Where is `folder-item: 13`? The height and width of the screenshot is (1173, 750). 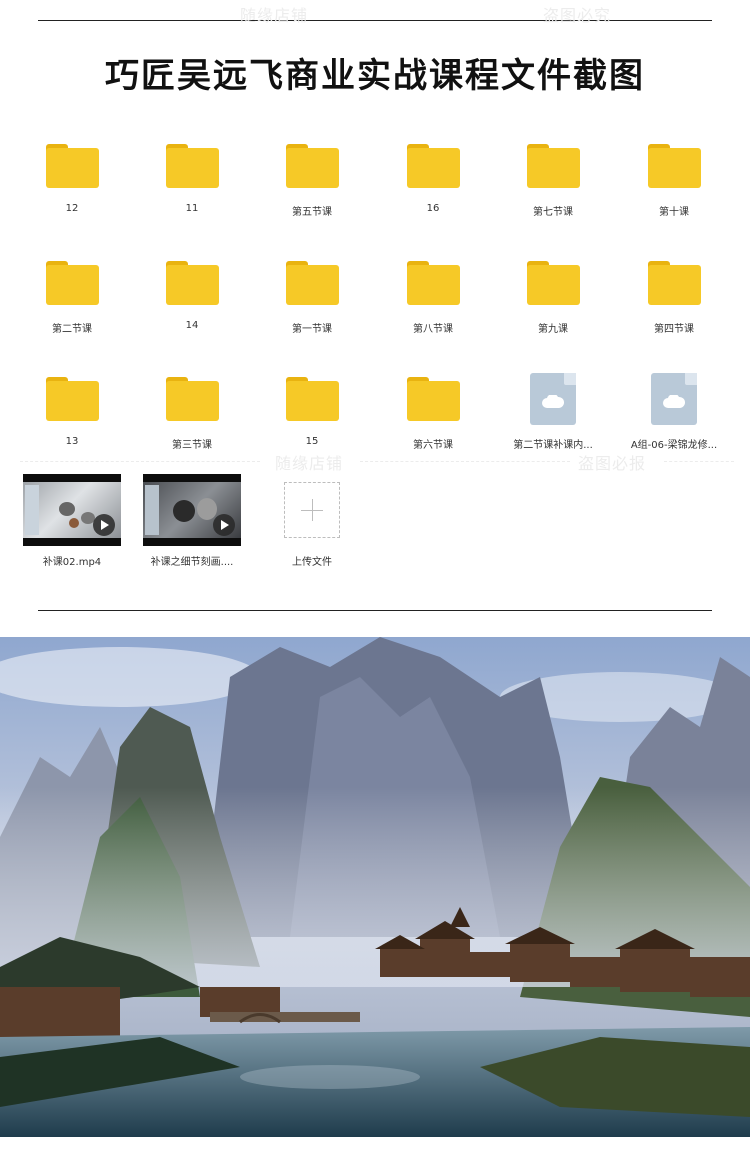
folder-item: 13 is located at coordinates (72, 407).